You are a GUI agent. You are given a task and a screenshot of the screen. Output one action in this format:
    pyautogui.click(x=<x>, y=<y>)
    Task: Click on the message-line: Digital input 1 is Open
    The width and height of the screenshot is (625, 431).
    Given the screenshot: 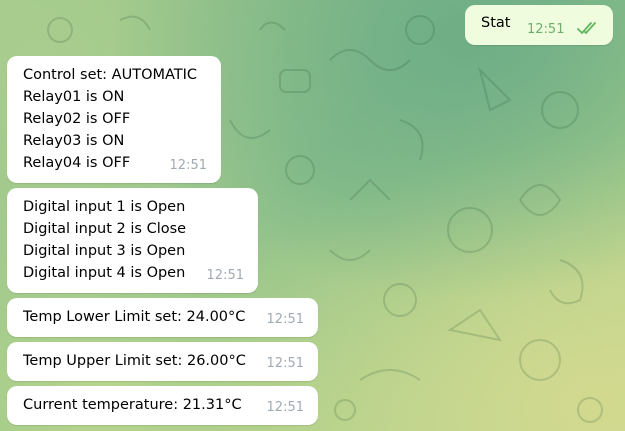 What is the action you would take?
    pyautogui.click(x=104, y=207)
    